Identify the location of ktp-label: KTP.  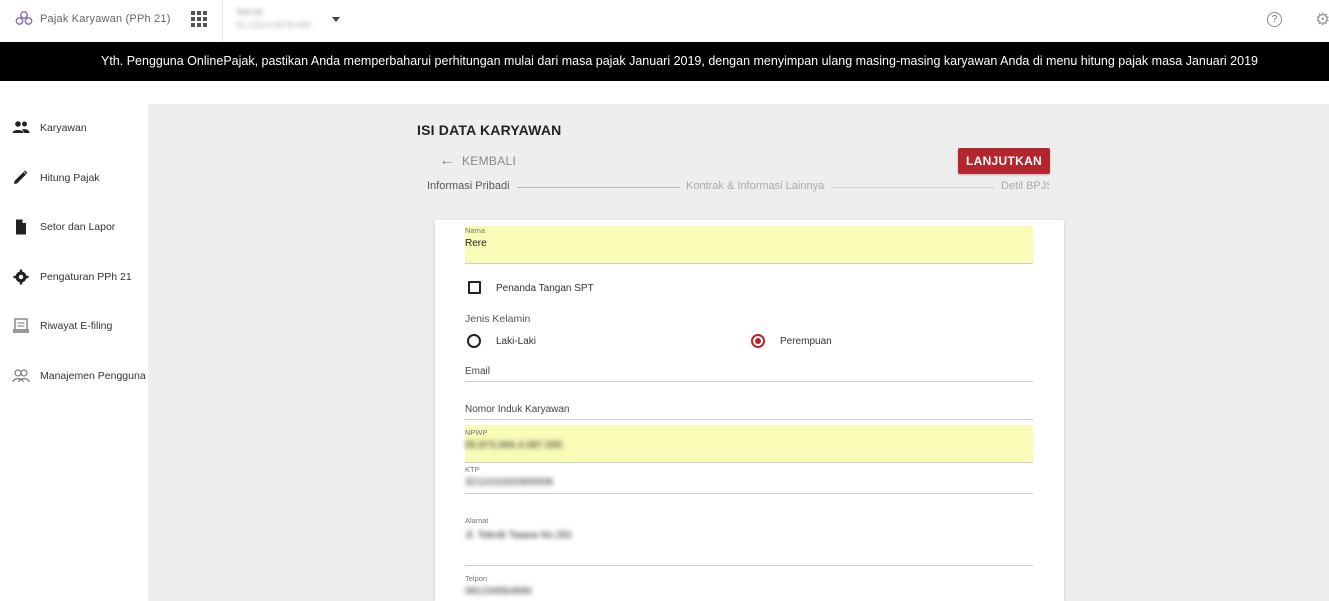
(472, 469).